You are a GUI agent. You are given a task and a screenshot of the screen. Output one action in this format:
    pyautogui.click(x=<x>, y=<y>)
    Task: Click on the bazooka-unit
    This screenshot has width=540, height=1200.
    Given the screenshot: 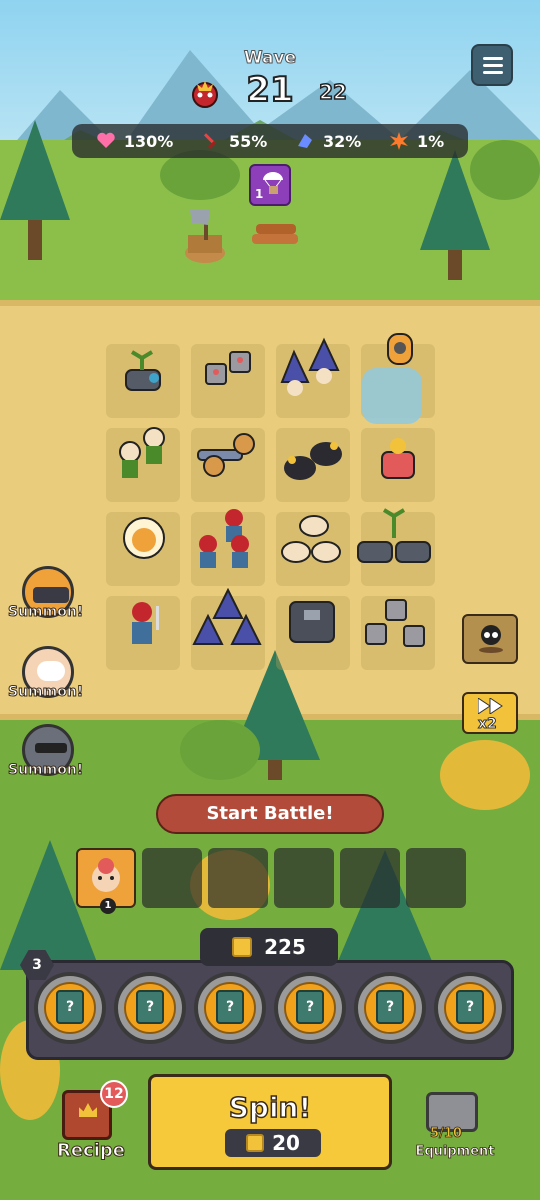 What is the action you would take?
    pyautogui.click(x=229, y=455)
    